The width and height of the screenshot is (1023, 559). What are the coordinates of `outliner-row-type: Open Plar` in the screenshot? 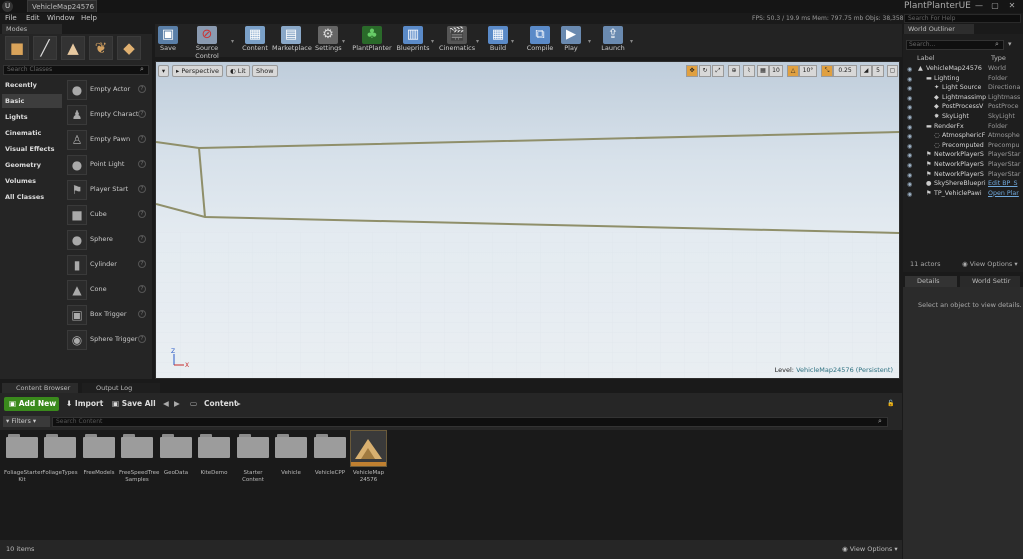 It's located at (1003, 193).